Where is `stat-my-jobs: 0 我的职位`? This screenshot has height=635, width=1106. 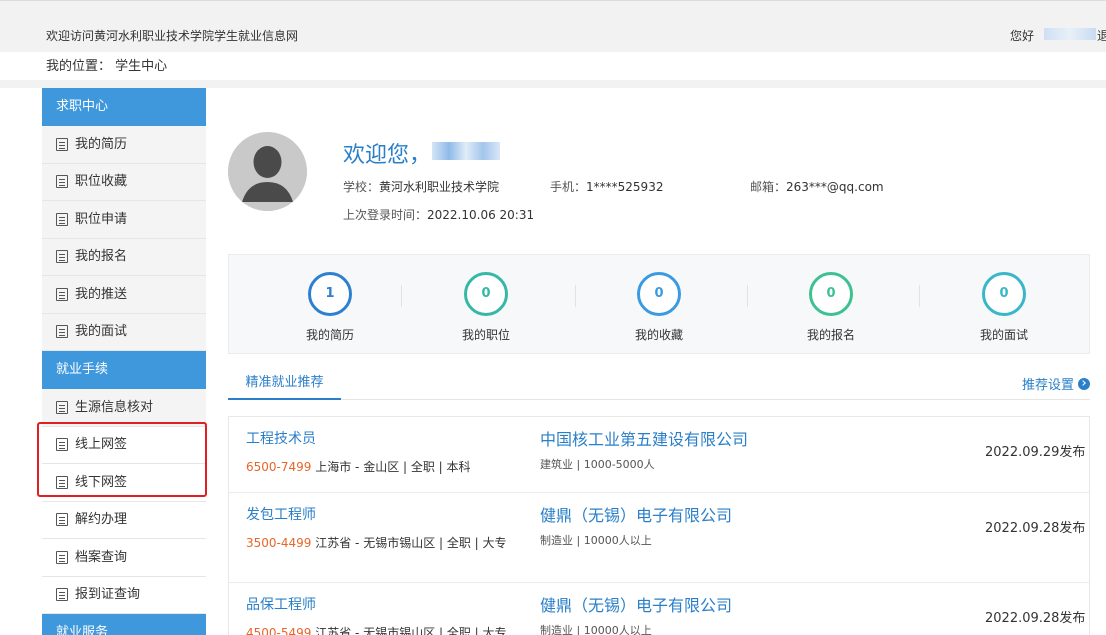
stat-my-jobs: 0 我的职位 is located at coordinates (486, 299).